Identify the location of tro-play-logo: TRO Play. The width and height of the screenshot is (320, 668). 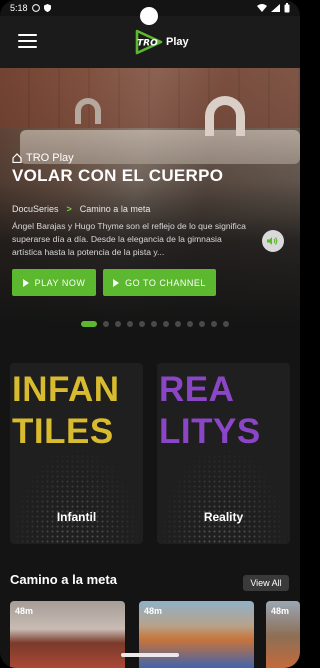
(161, 42).